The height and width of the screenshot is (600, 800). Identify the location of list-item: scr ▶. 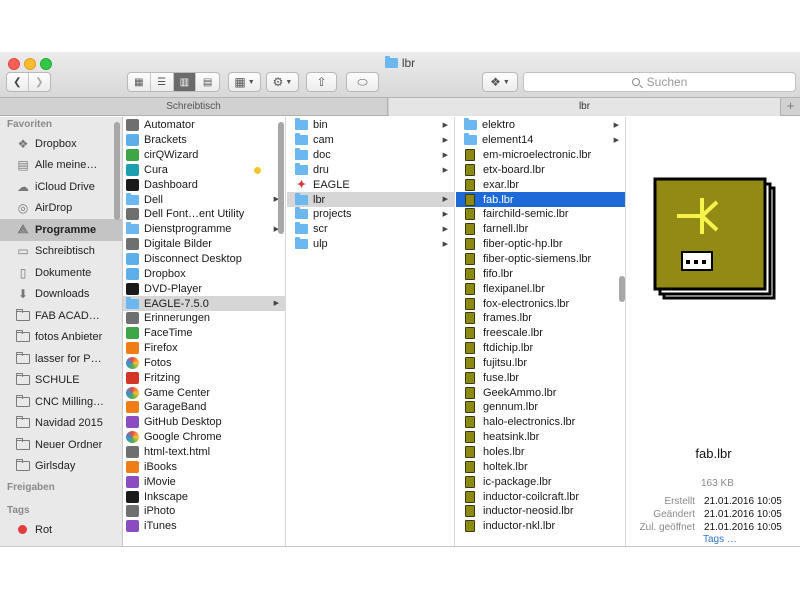
(370, 229).